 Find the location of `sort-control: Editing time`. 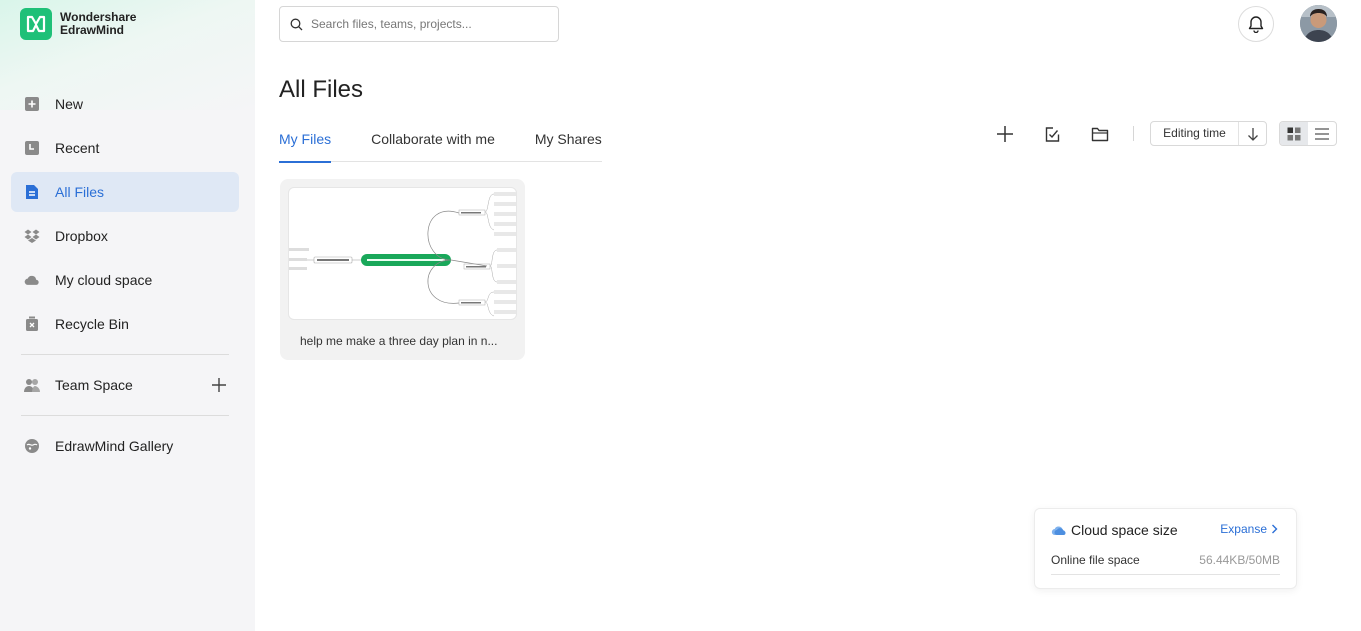

sort-control: Editing time is located at coordinates (1208, 133).